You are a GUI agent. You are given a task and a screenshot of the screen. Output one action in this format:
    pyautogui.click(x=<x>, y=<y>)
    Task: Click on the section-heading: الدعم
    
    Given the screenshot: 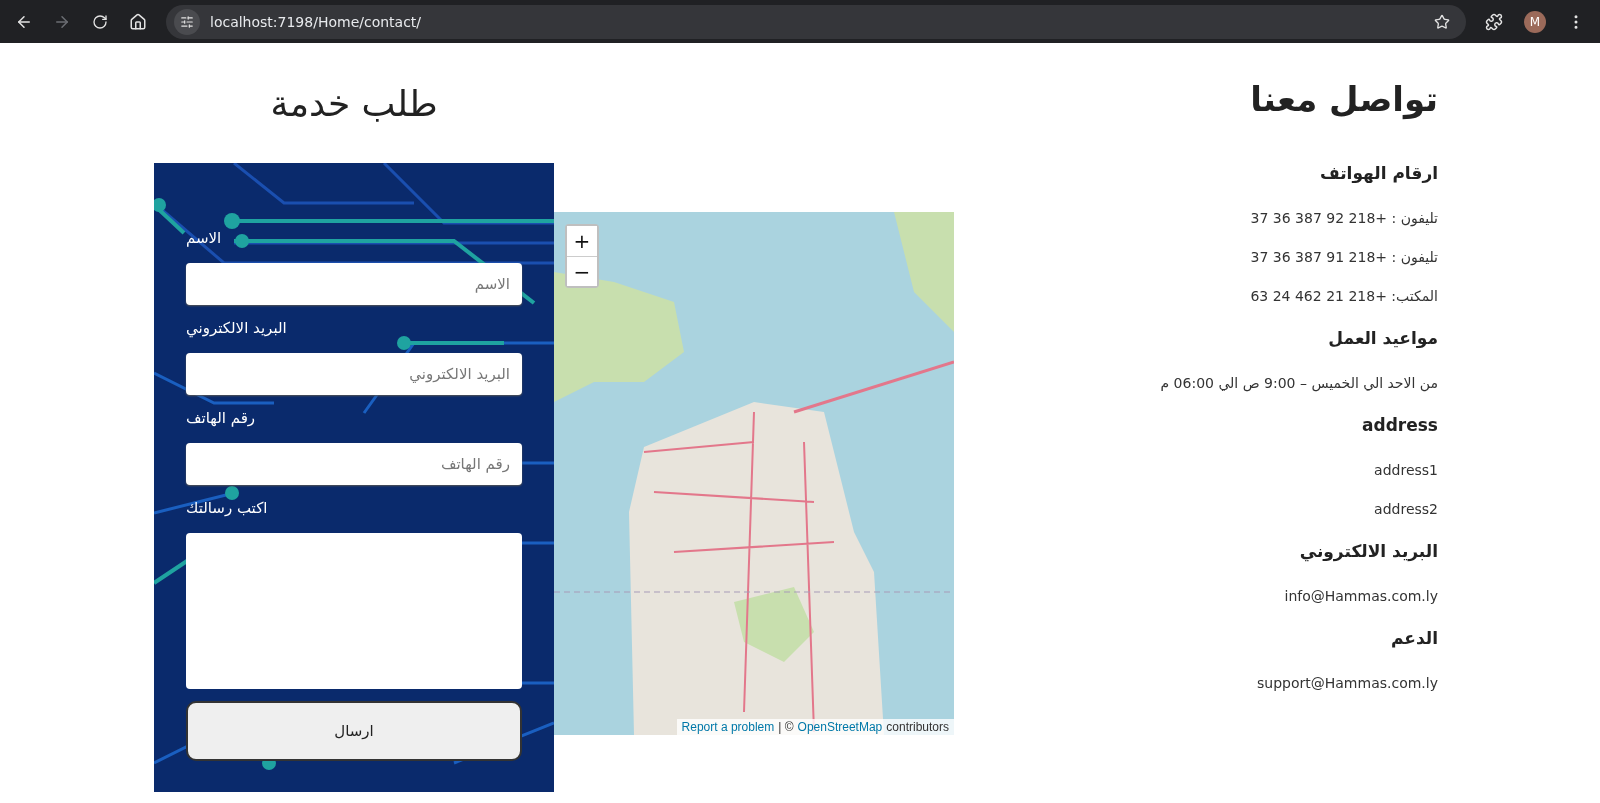 What is the action you would take?
    pyautogui.click(x=1414, y=638)
    